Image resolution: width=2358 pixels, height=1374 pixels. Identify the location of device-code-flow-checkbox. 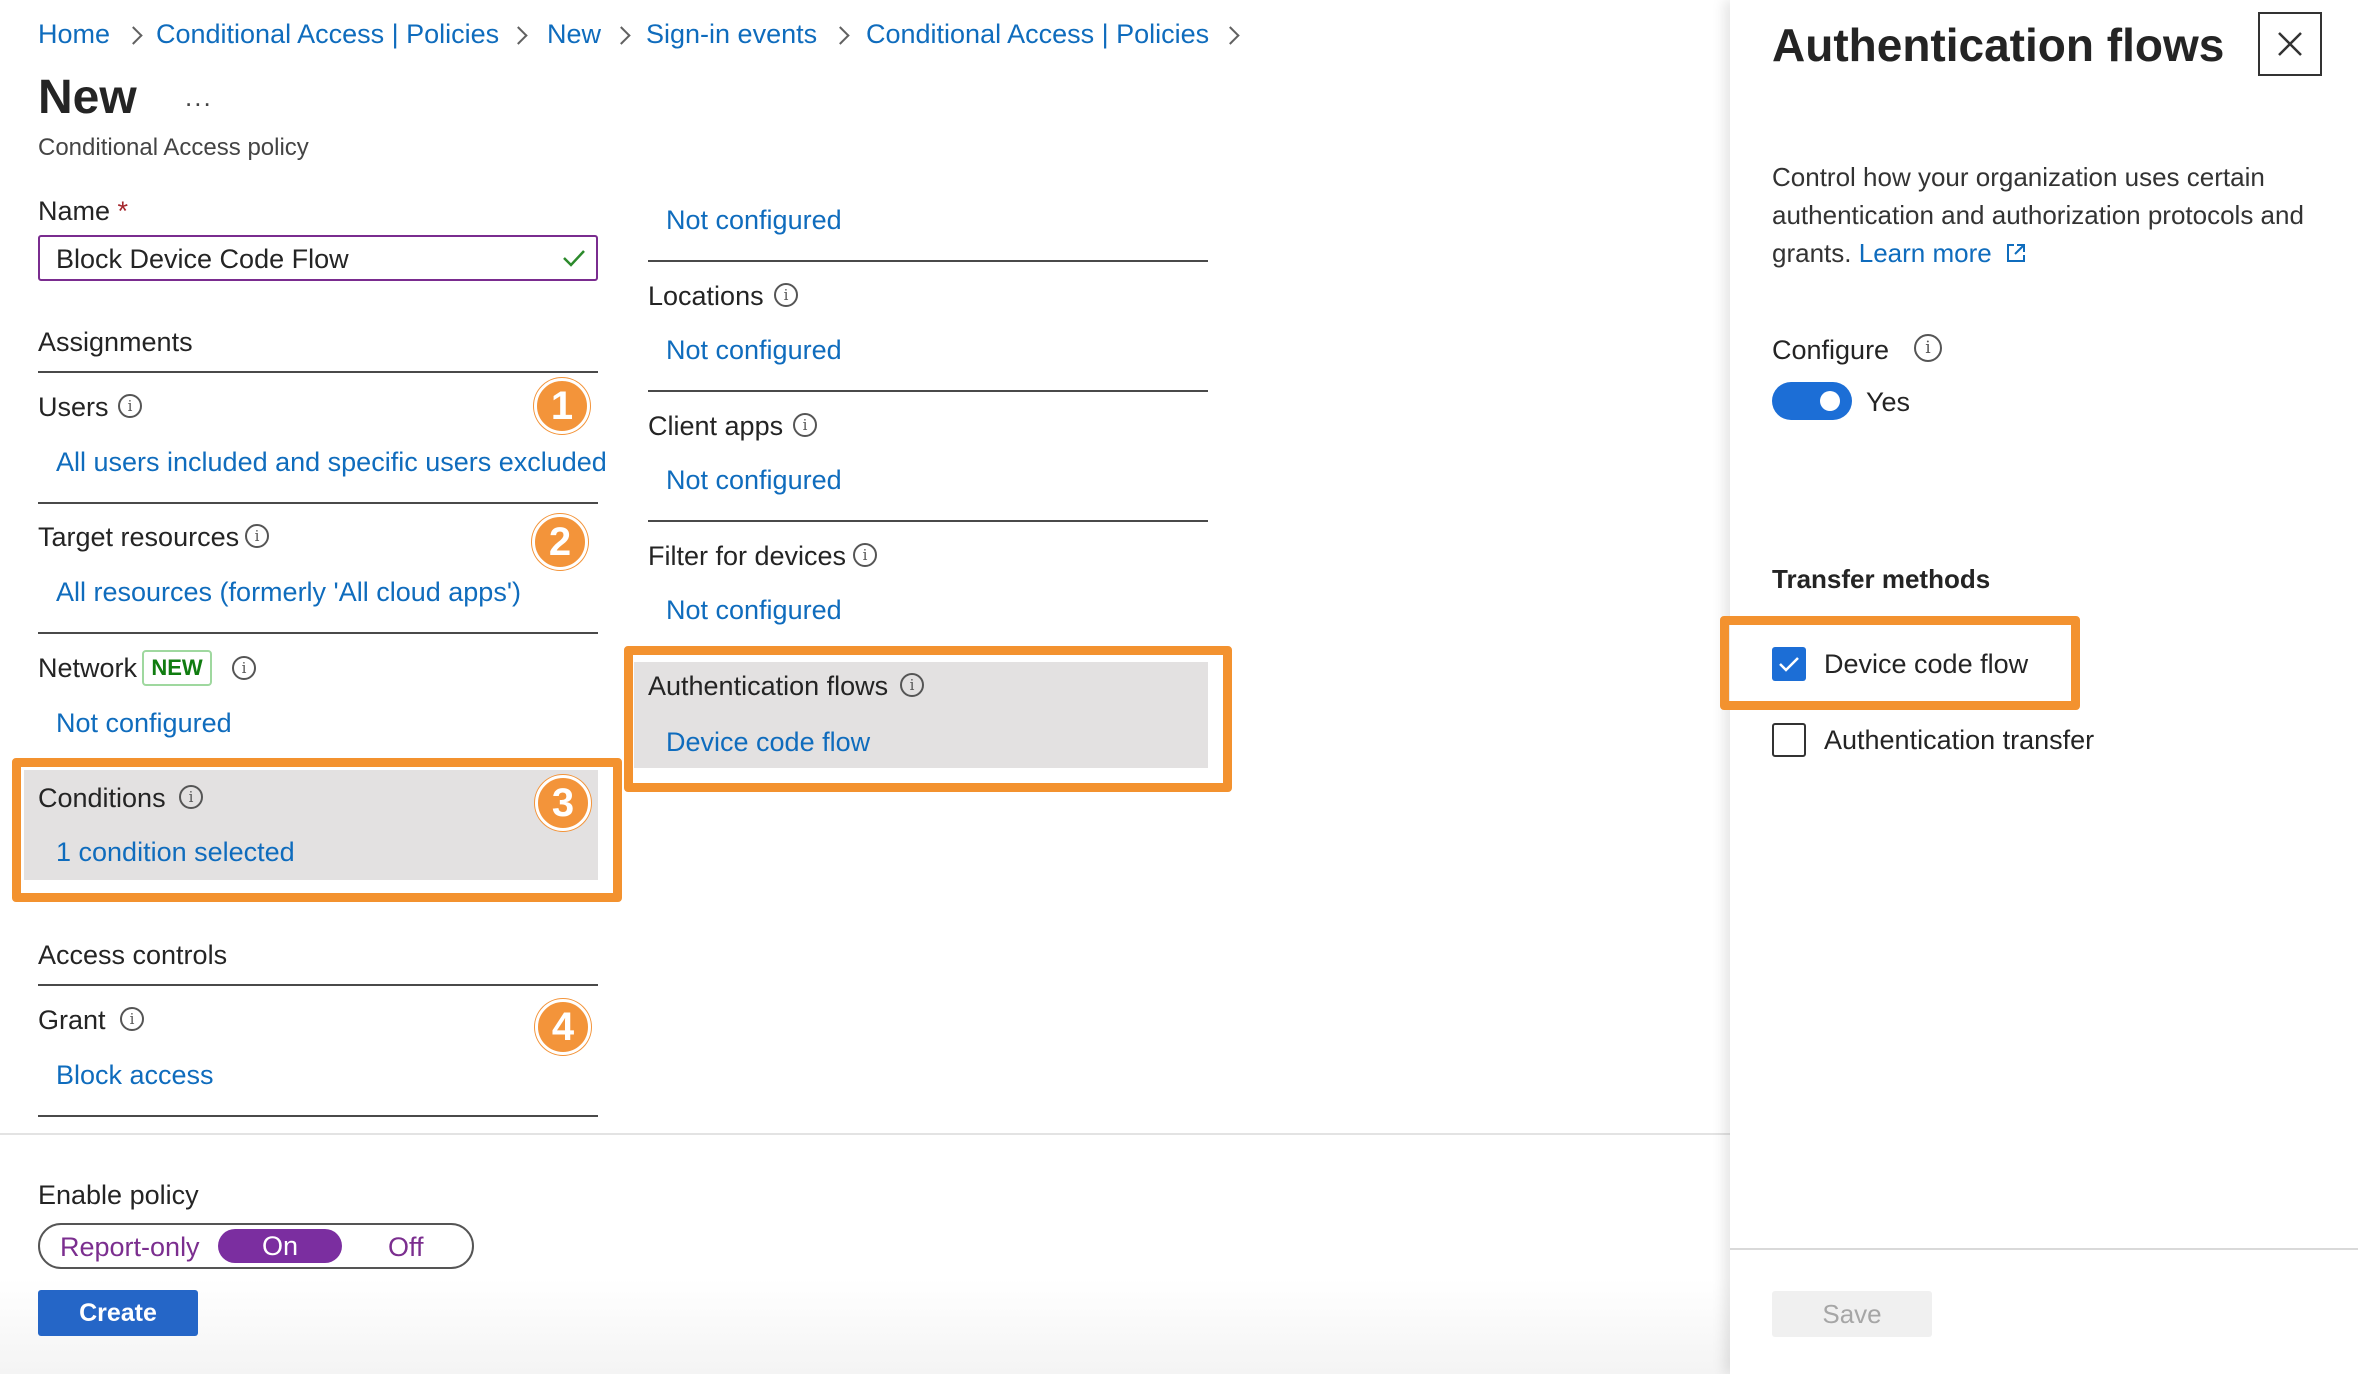
(1789, 664).